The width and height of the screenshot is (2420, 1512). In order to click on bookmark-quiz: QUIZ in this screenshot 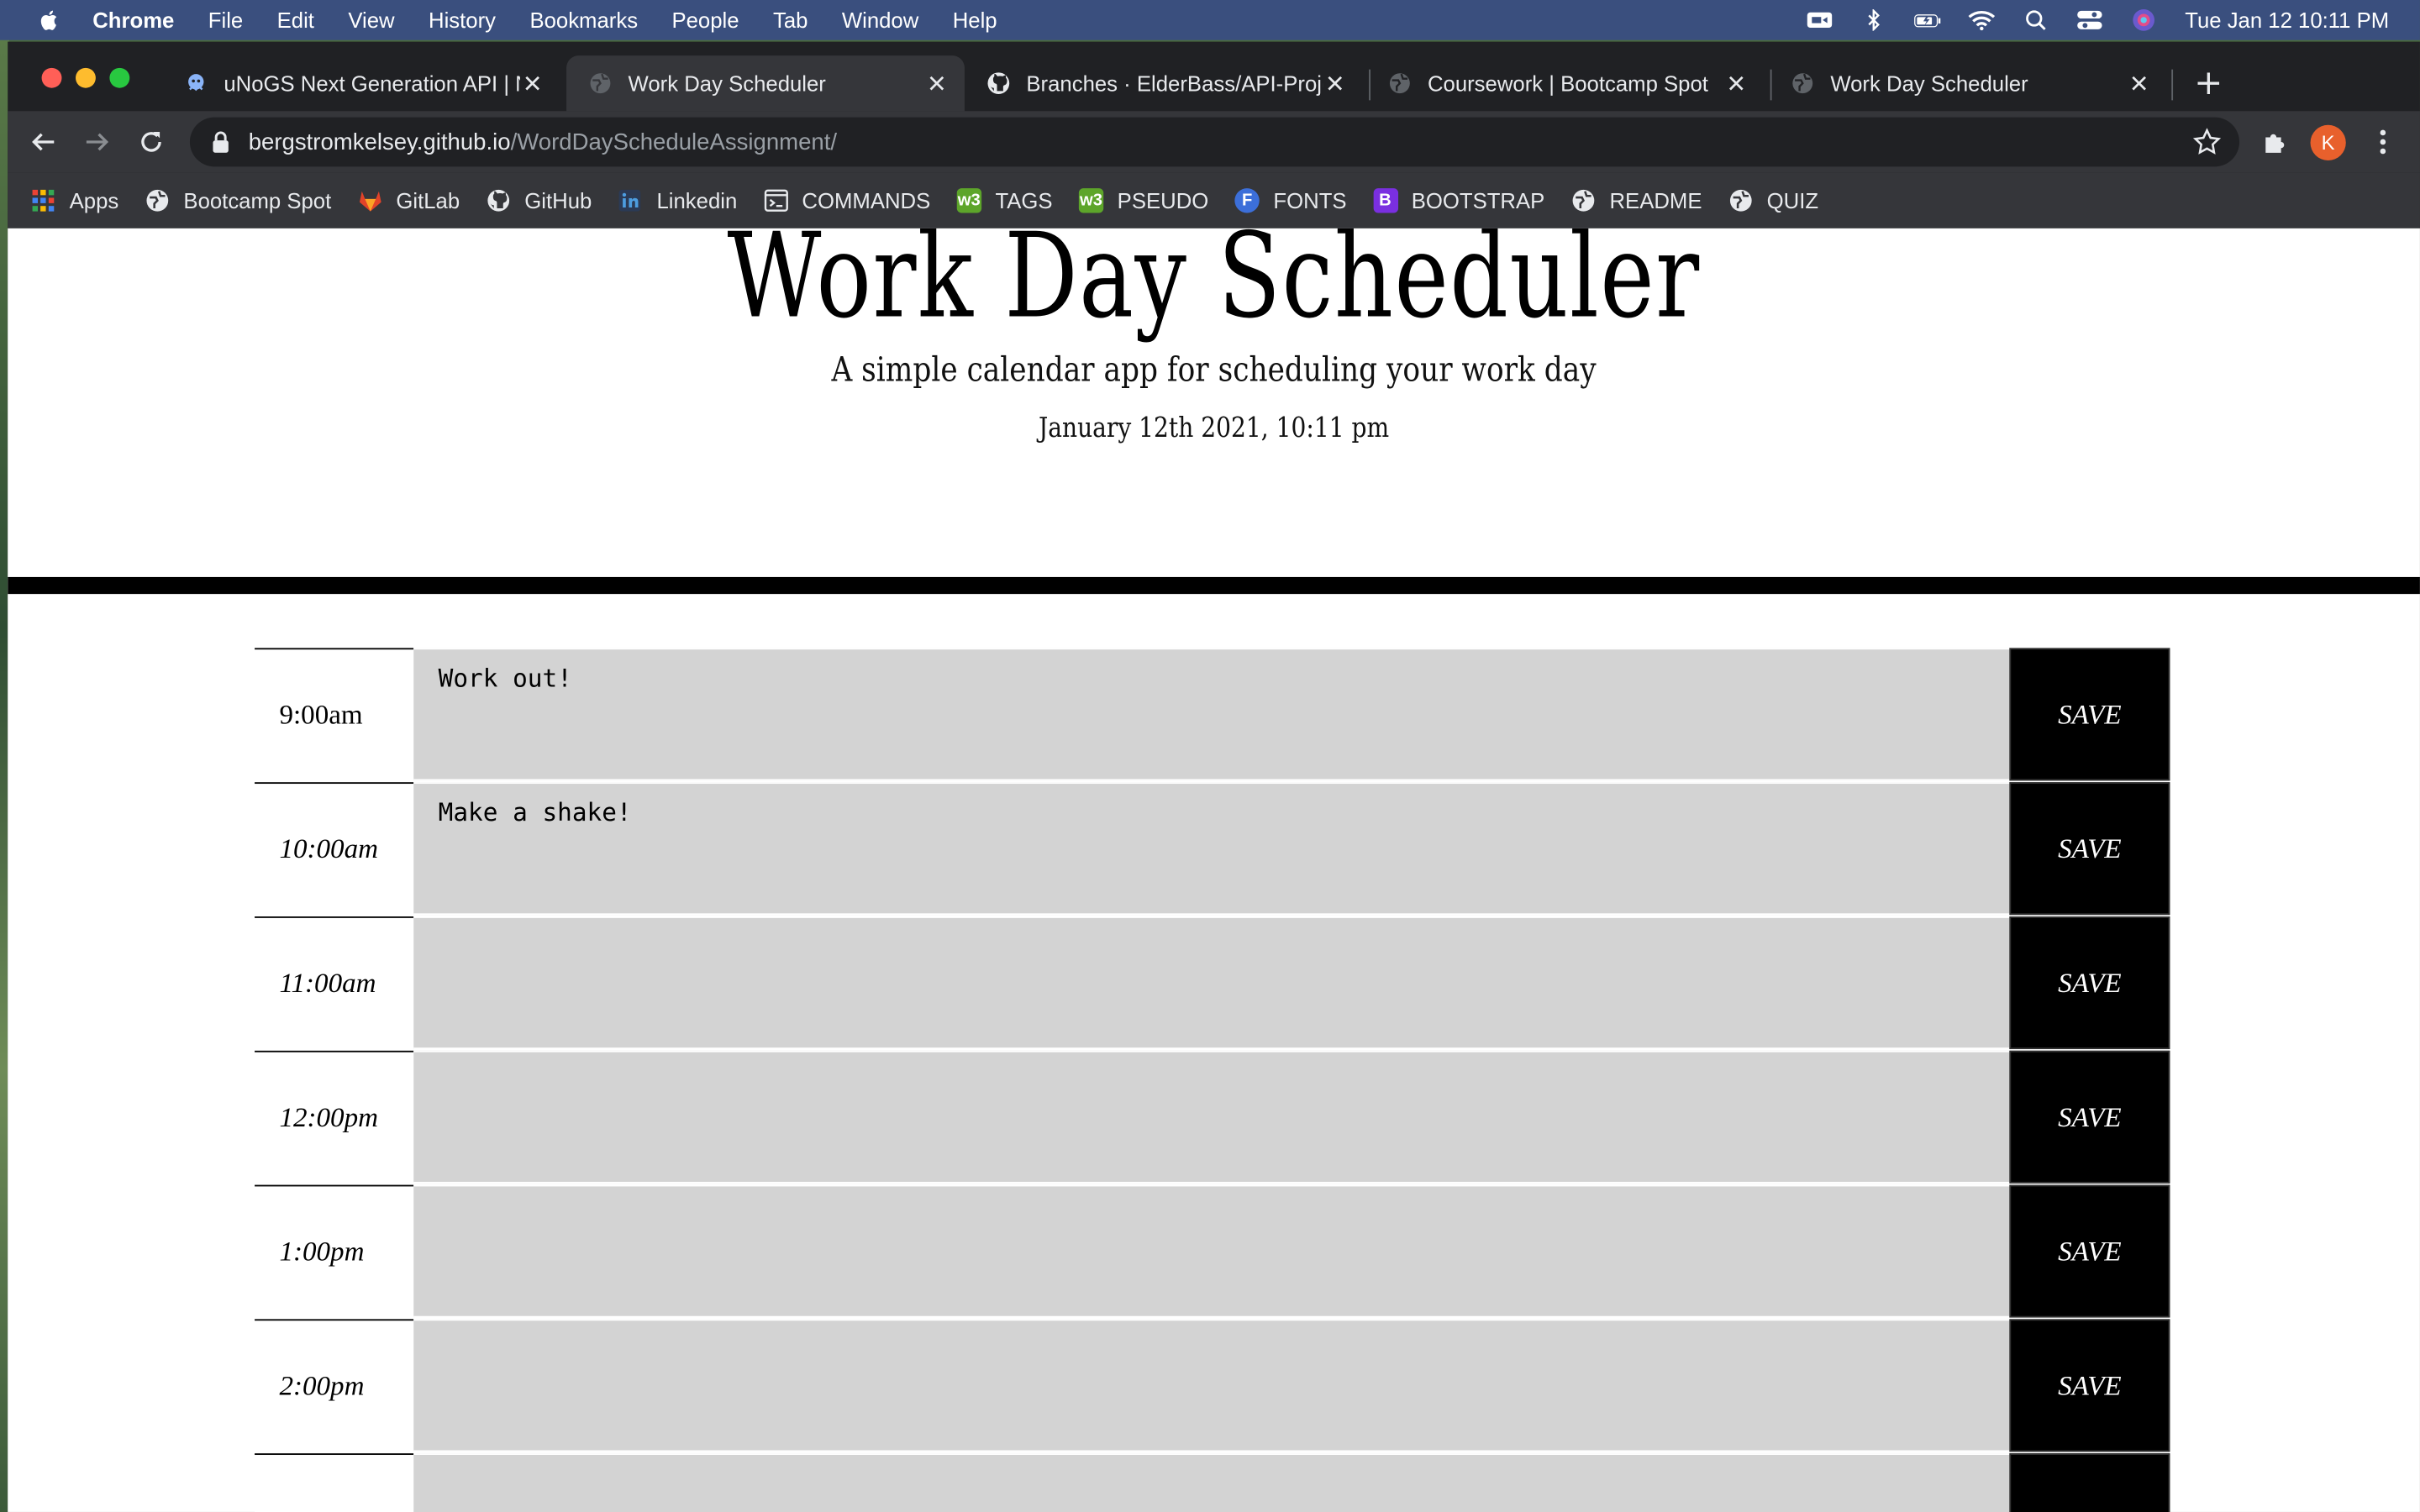, I will do `click(1773, 200)`.